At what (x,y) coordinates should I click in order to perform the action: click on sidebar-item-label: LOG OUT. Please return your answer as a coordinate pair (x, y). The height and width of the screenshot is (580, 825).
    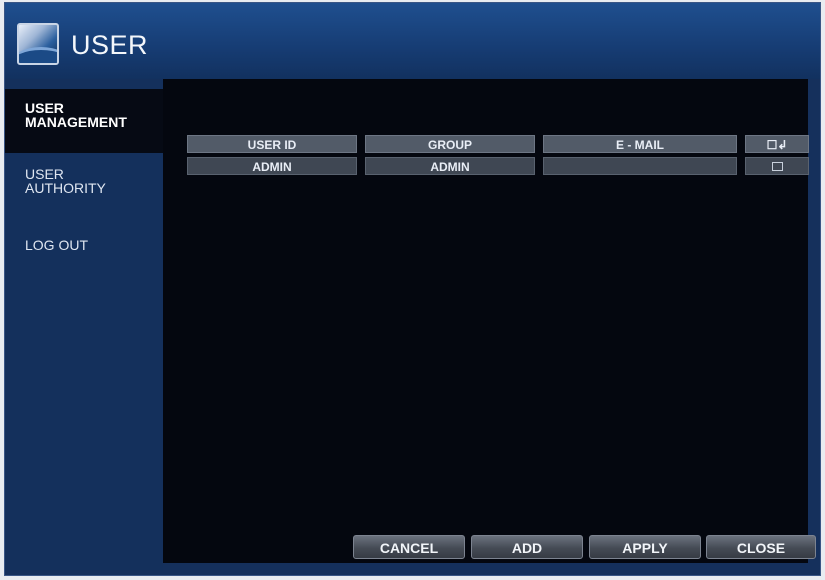
    Looking at the image, I should click on (57, 245).